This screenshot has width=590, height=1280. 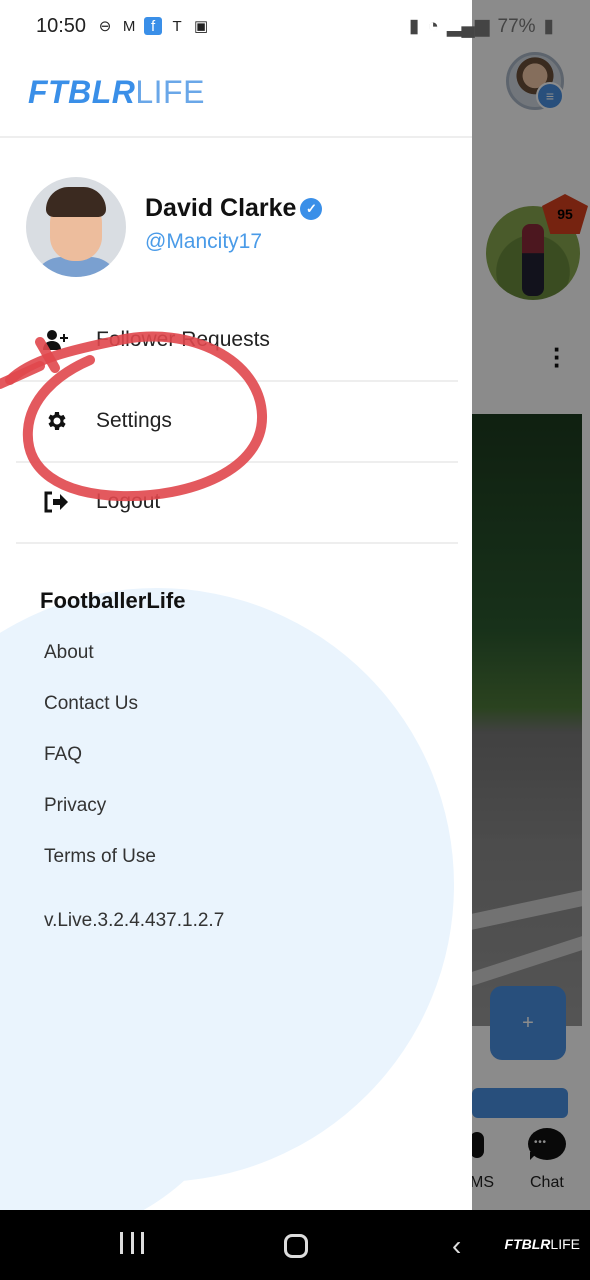 What do you see at coordinates (69, 653) in the screenshot?
I see `about-link: About` at bounding box center [69, 653].